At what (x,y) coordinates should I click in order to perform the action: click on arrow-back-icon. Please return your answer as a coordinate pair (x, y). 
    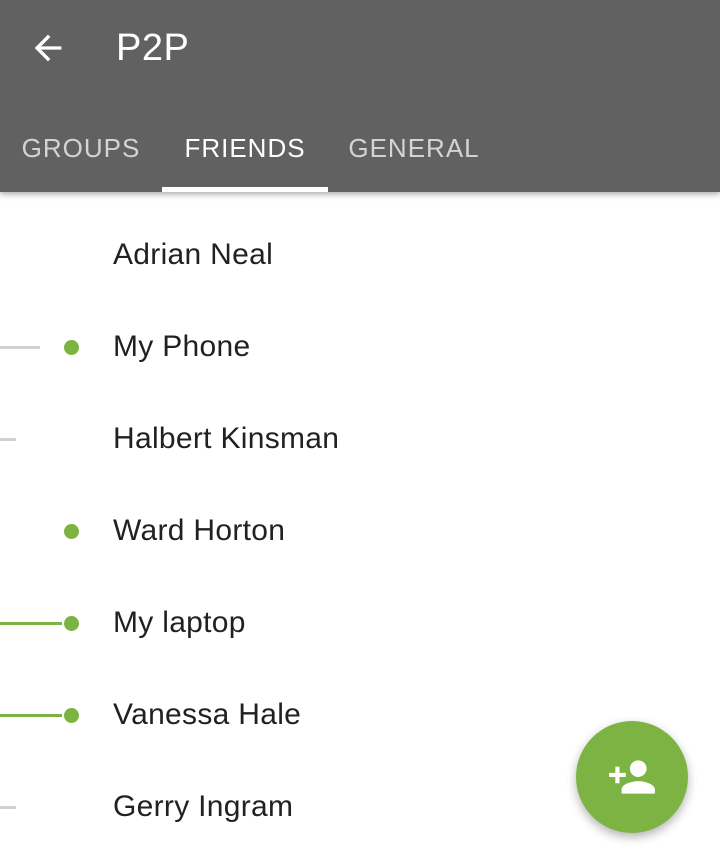
    Looking at the image, I should click on (48, 48).